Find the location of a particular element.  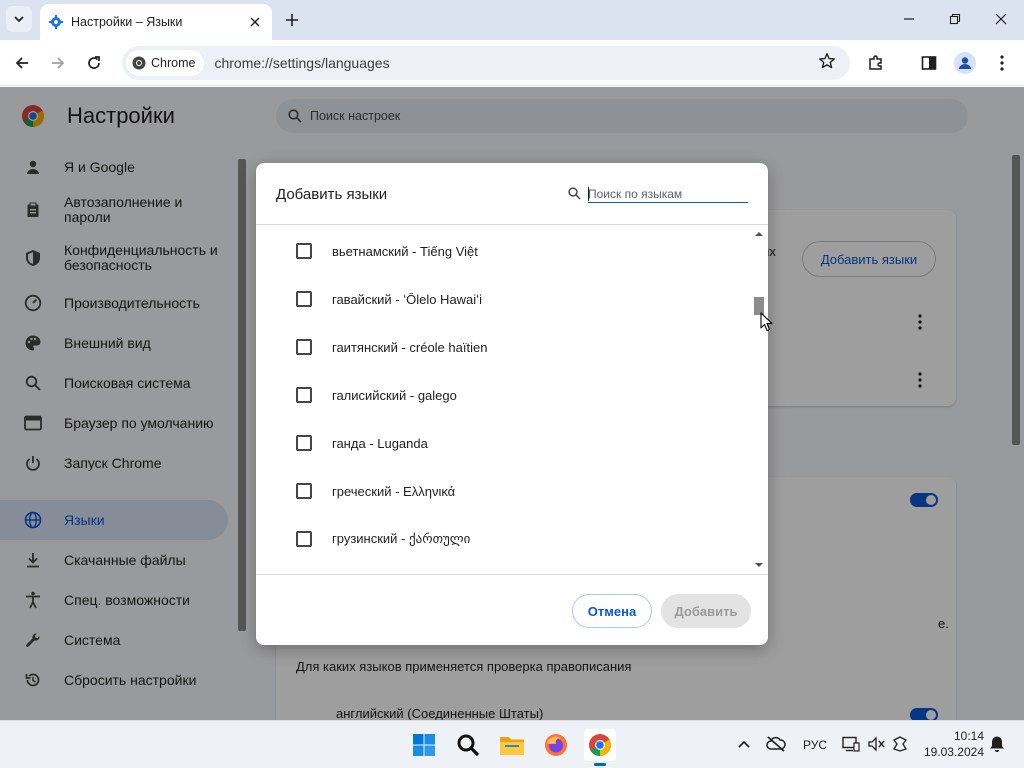

browser-toolbar: Chrome chrome://settings/languages is located at coordinates (512, 63).